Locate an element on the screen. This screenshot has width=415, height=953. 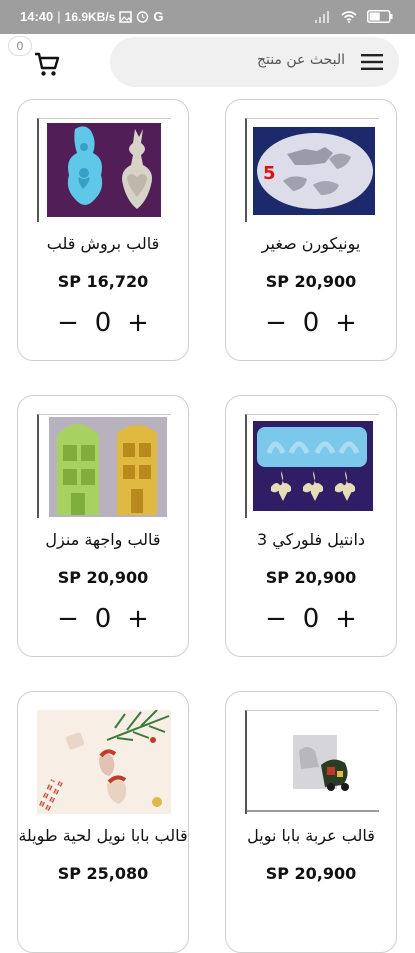
menu-icon is located at coordinates (372, 62).